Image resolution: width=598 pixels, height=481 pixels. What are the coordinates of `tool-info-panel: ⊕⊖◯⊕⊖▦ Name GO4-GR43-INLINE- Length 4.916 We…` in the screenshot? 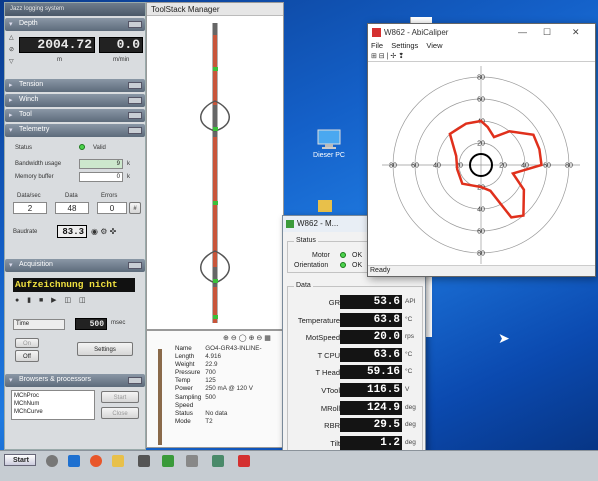 It's located at (215, 389).